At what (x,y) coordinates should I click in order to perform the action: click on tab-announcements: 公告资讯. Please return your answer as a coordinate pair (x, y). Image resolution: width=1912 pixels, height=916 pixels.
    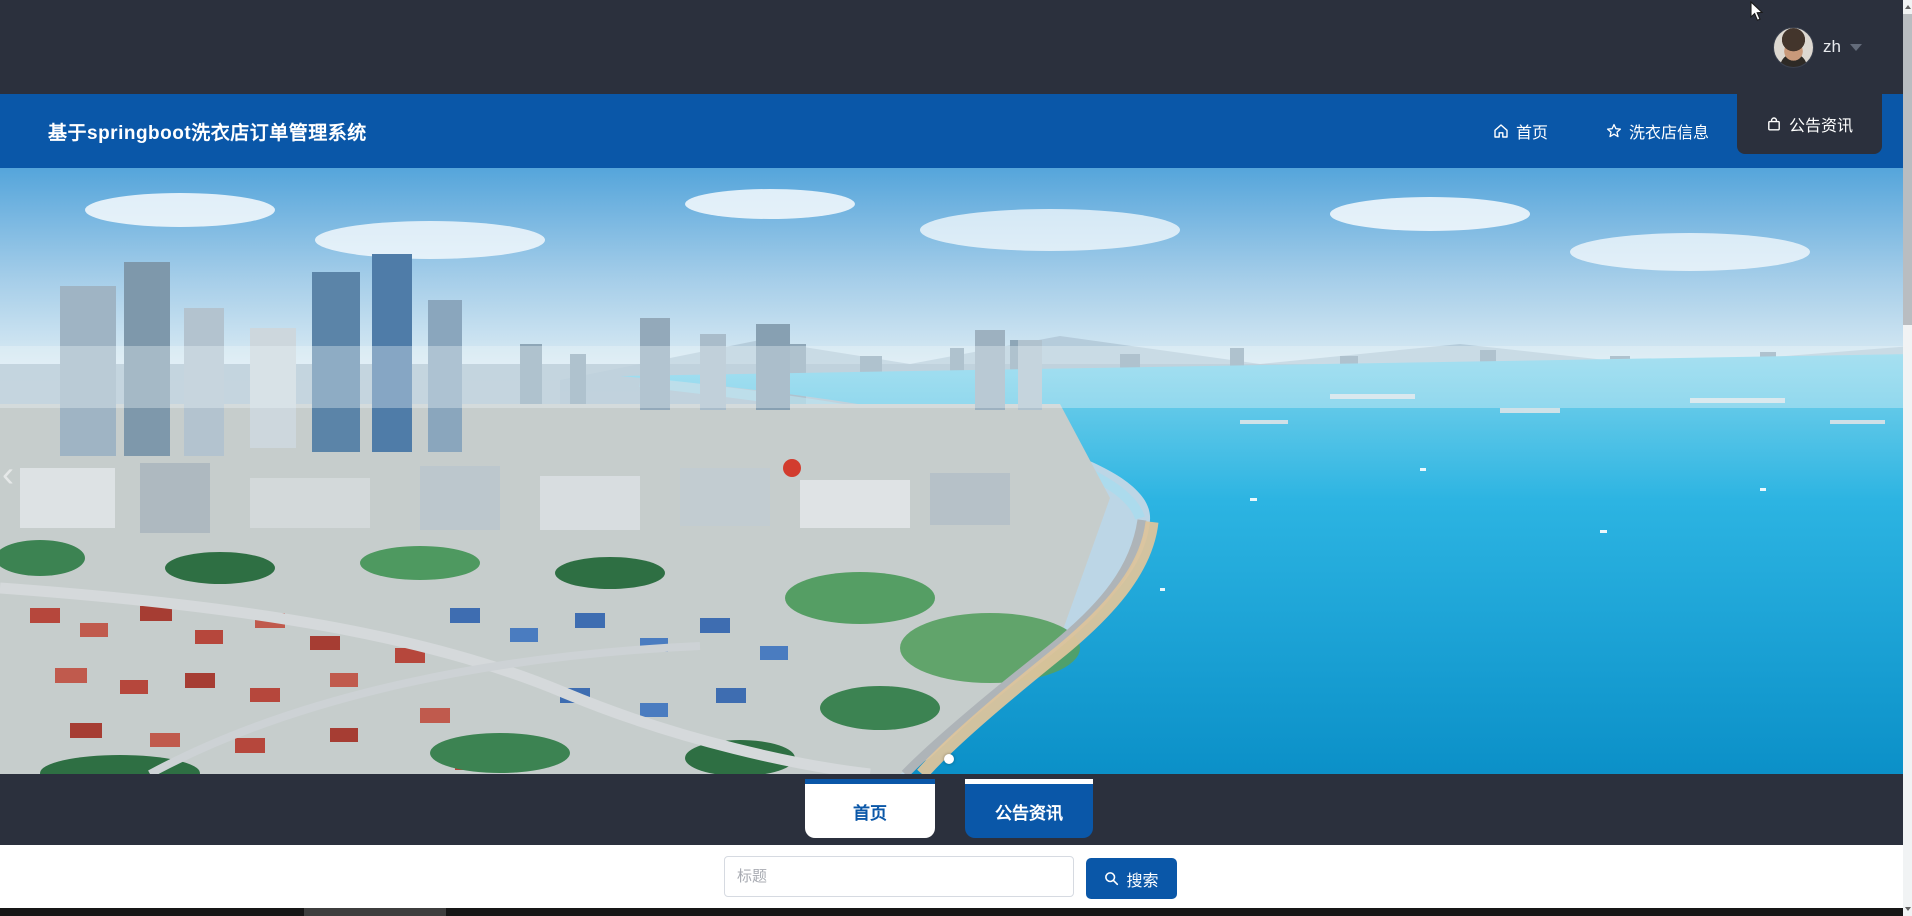
    Looking at the image, I should click on (1029, 808).